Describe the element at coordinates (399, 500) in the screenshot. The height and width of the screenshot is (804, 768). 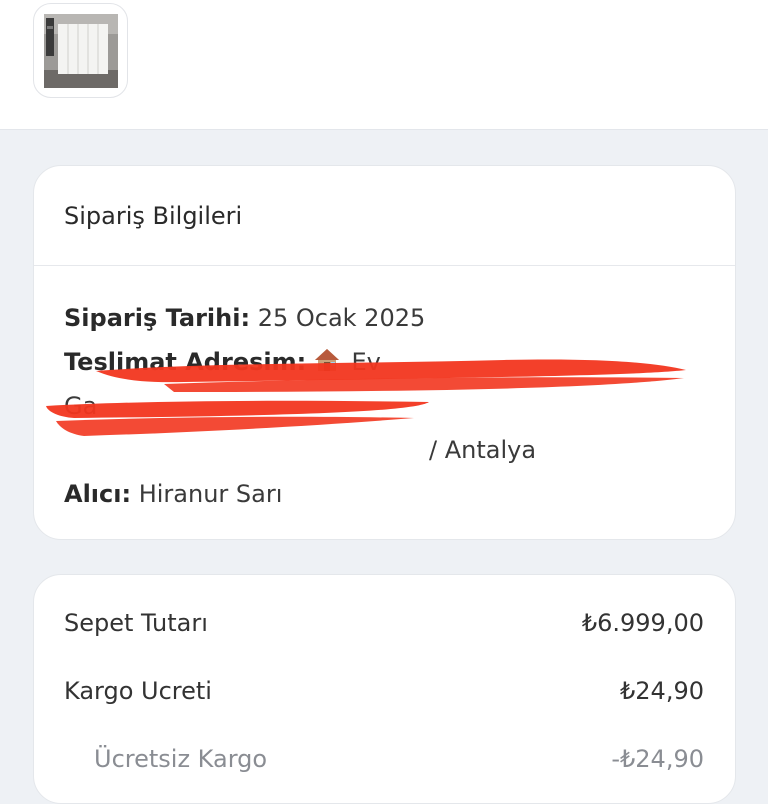
I see `recipient-row: Alıcı: Hiranur Sarı` at that location.